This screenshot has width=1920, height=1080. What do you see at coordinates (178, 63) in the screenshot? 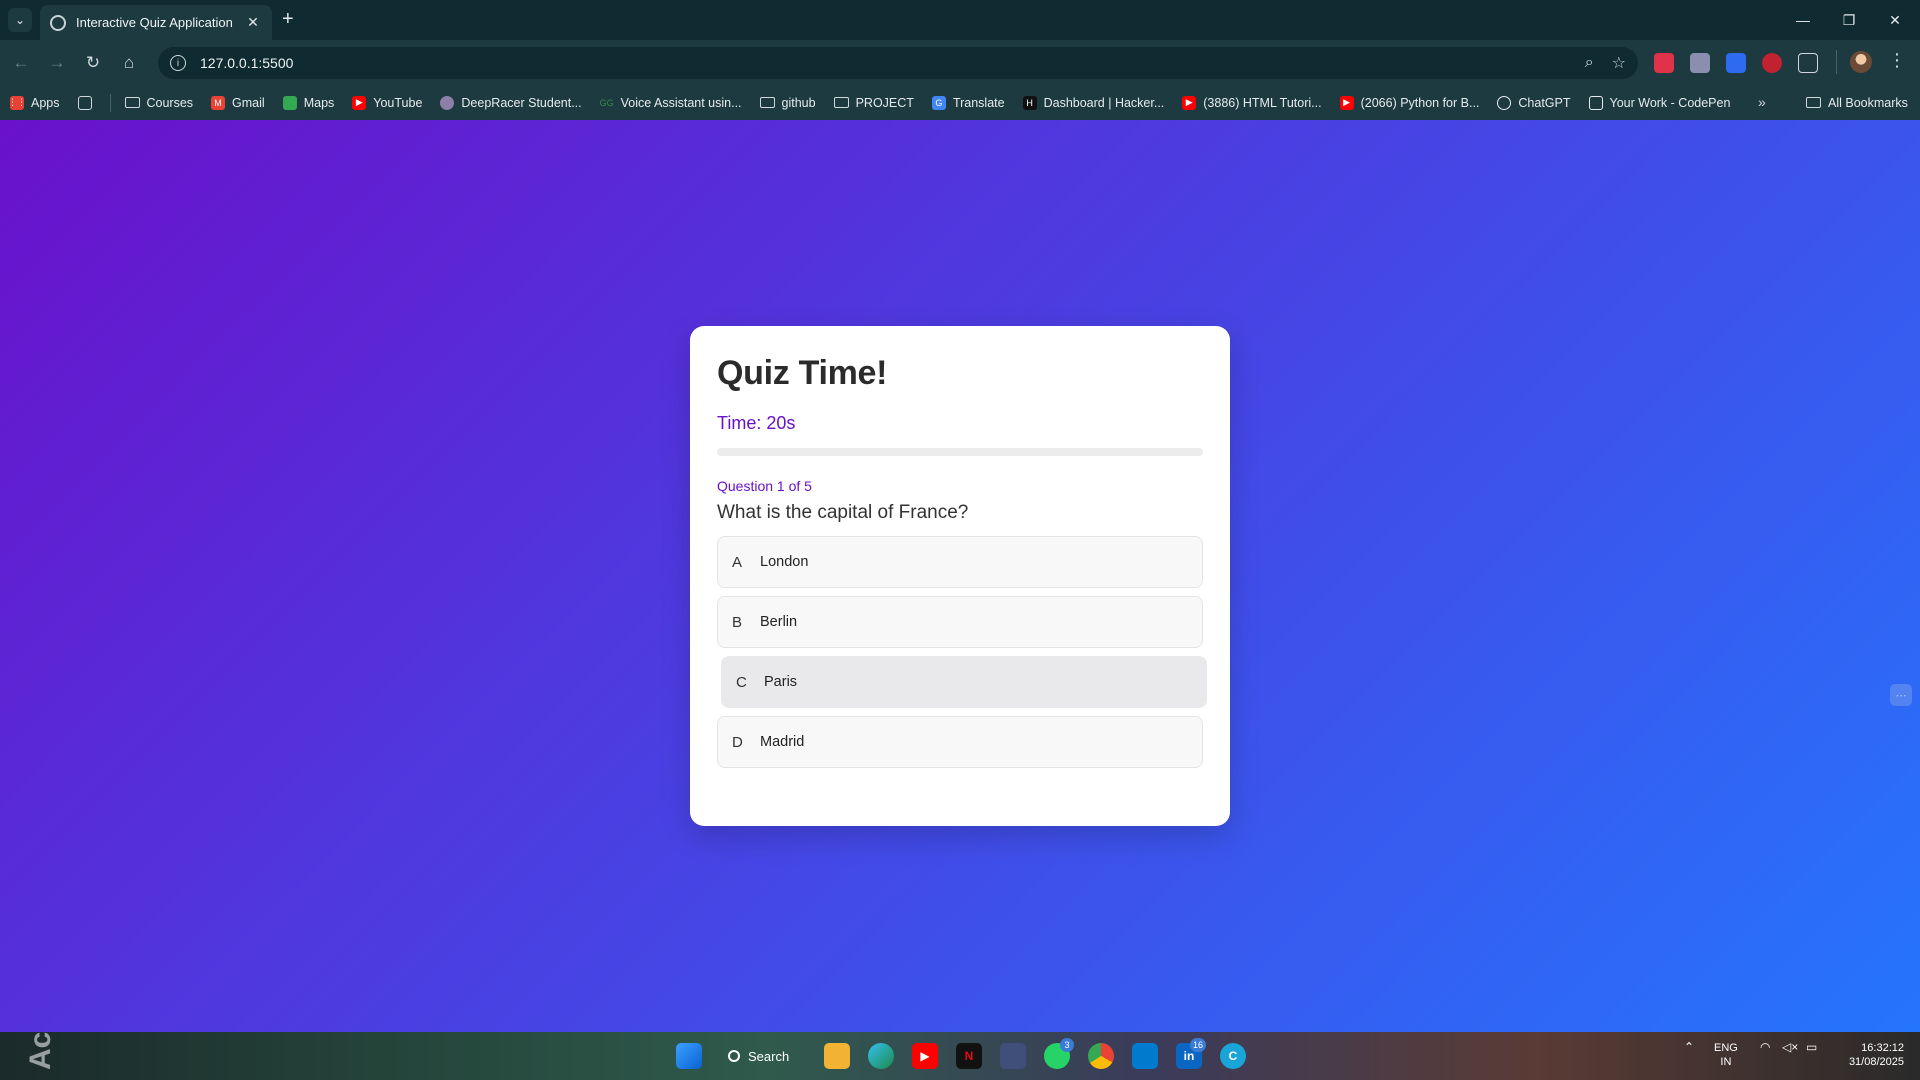
I see `site-info-icon: i` at bounding box center [178, 63].